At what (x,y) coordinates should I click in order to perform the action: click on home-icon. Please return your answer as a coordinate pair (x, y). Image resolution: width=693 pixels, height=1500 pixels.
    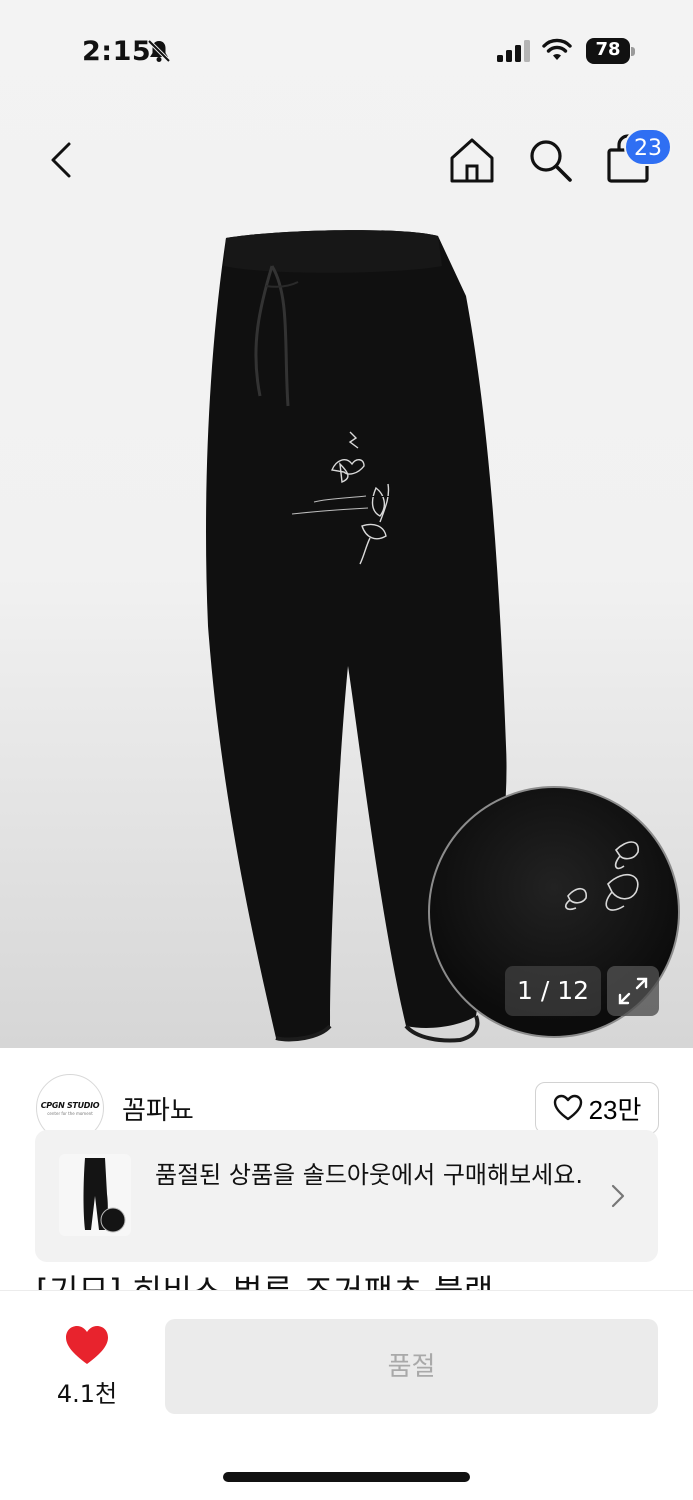
    Looking at the image, I should click on (472, 160).